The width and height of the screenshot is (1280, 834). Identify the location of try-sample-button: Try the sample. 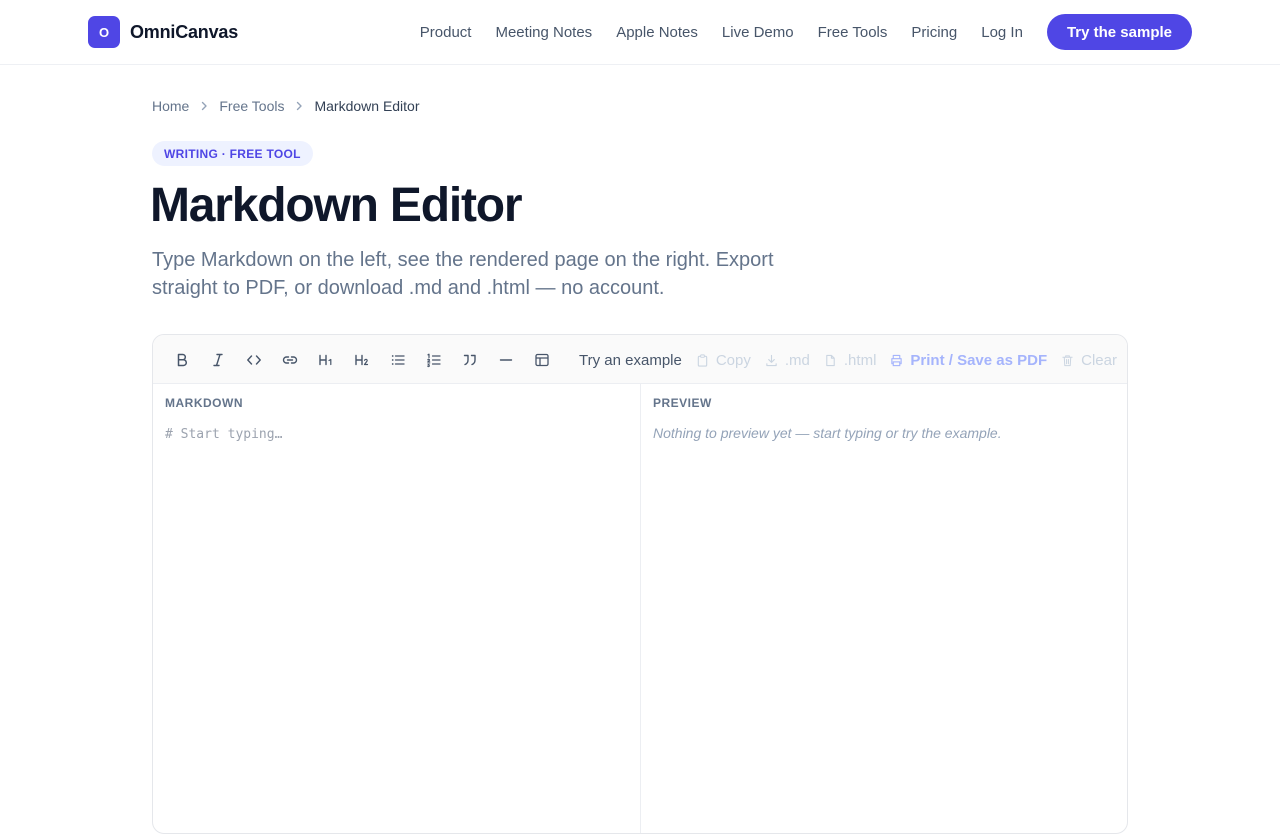
(1119, 32).